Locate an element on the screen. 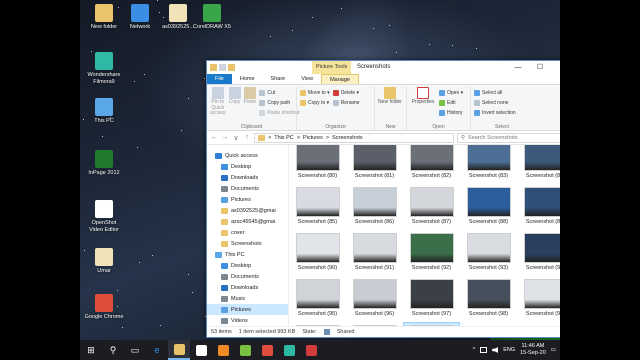  desktop-icon-new-folder: New folder is located at coordinates (104, 17).